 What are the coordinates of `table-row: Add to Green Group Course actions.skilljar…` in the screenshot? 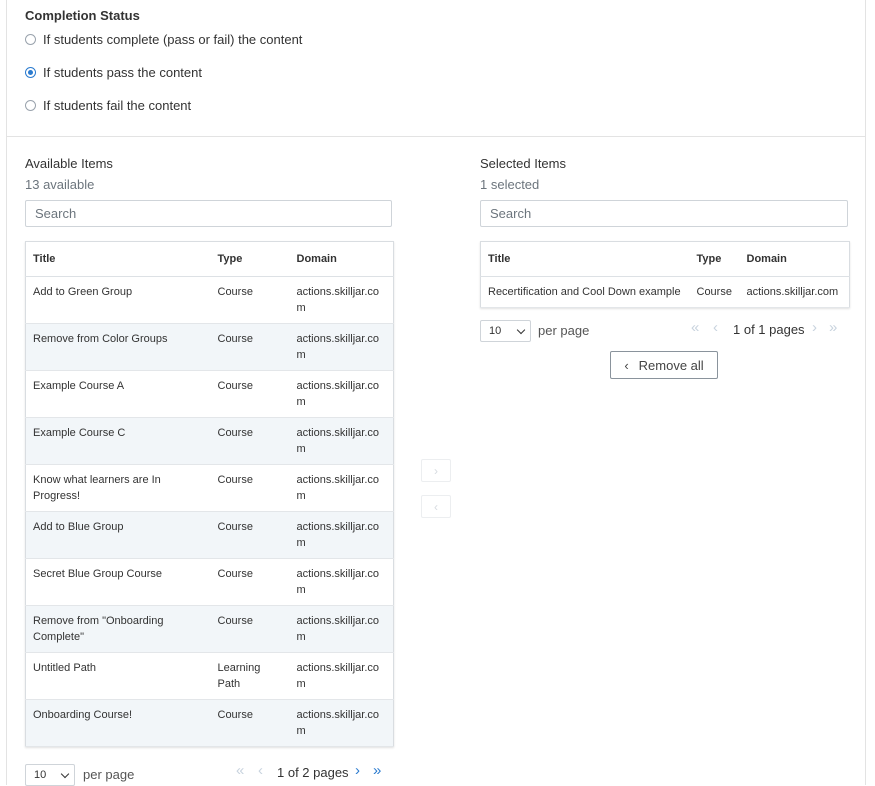 It's located at (209, 300).